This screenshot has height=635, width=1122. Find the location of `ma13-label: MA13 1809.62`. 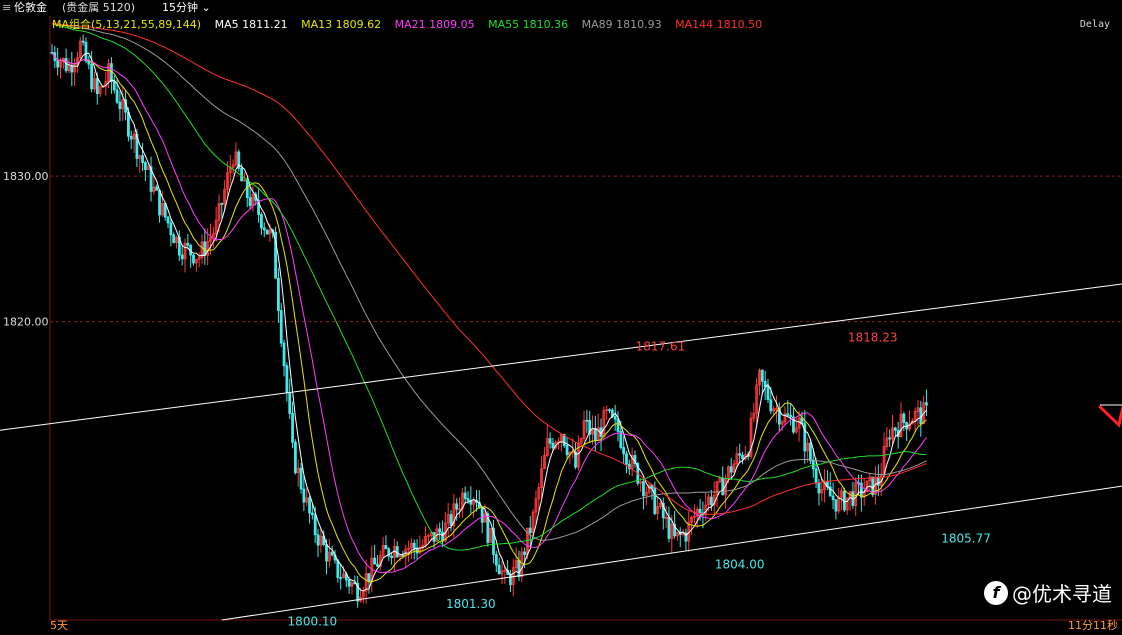

ma13-label: MA13 1809.62 is located at coordinates (341, 24).